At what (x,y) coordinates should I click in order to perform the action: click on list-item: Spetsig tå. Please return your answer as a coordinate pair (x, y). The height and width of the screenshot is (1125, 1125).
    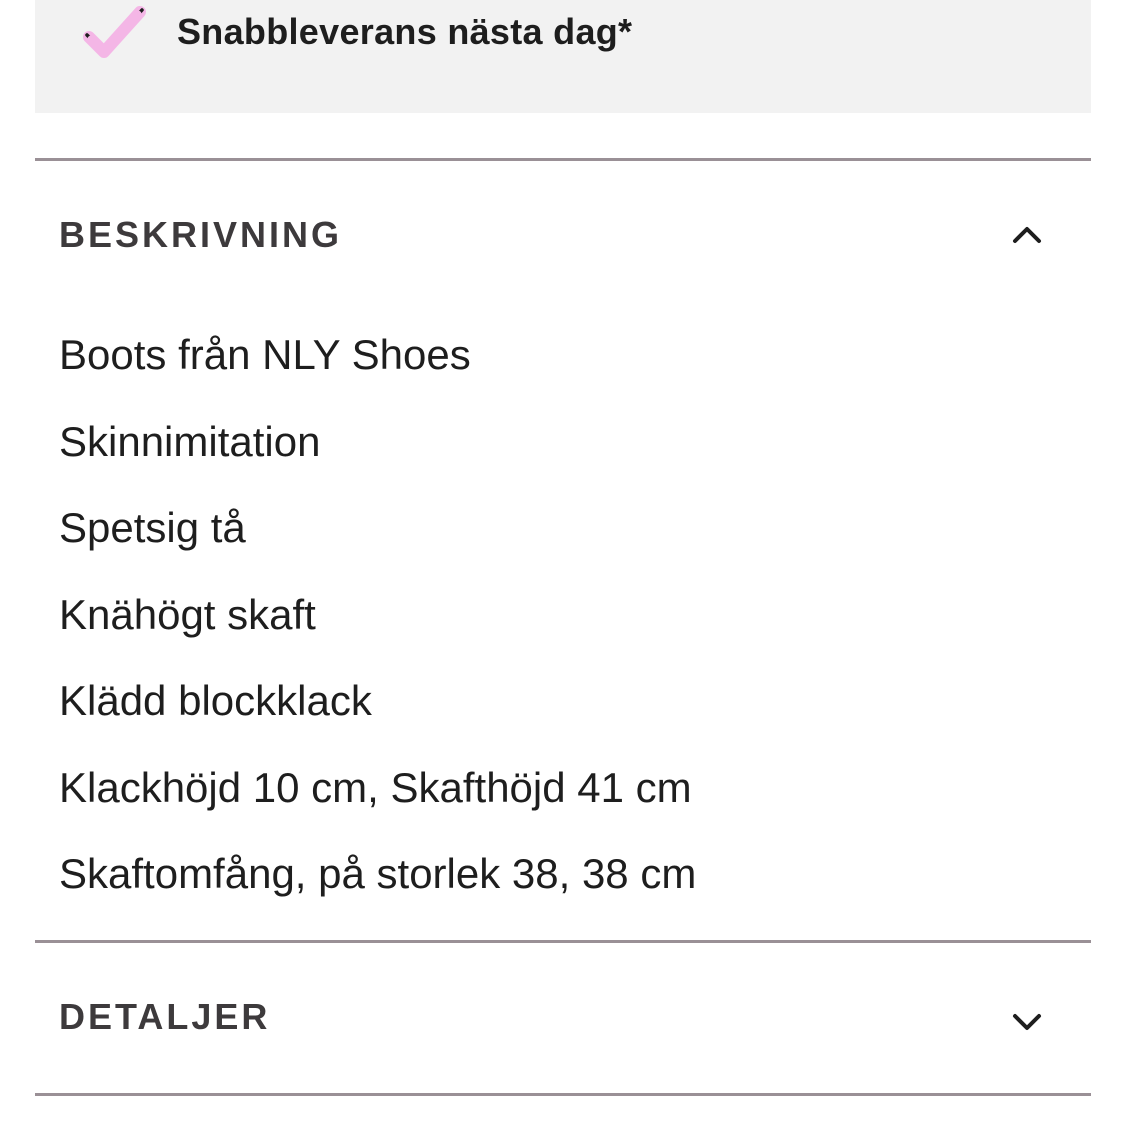
    Looking at the image, I should click on (152, 527).